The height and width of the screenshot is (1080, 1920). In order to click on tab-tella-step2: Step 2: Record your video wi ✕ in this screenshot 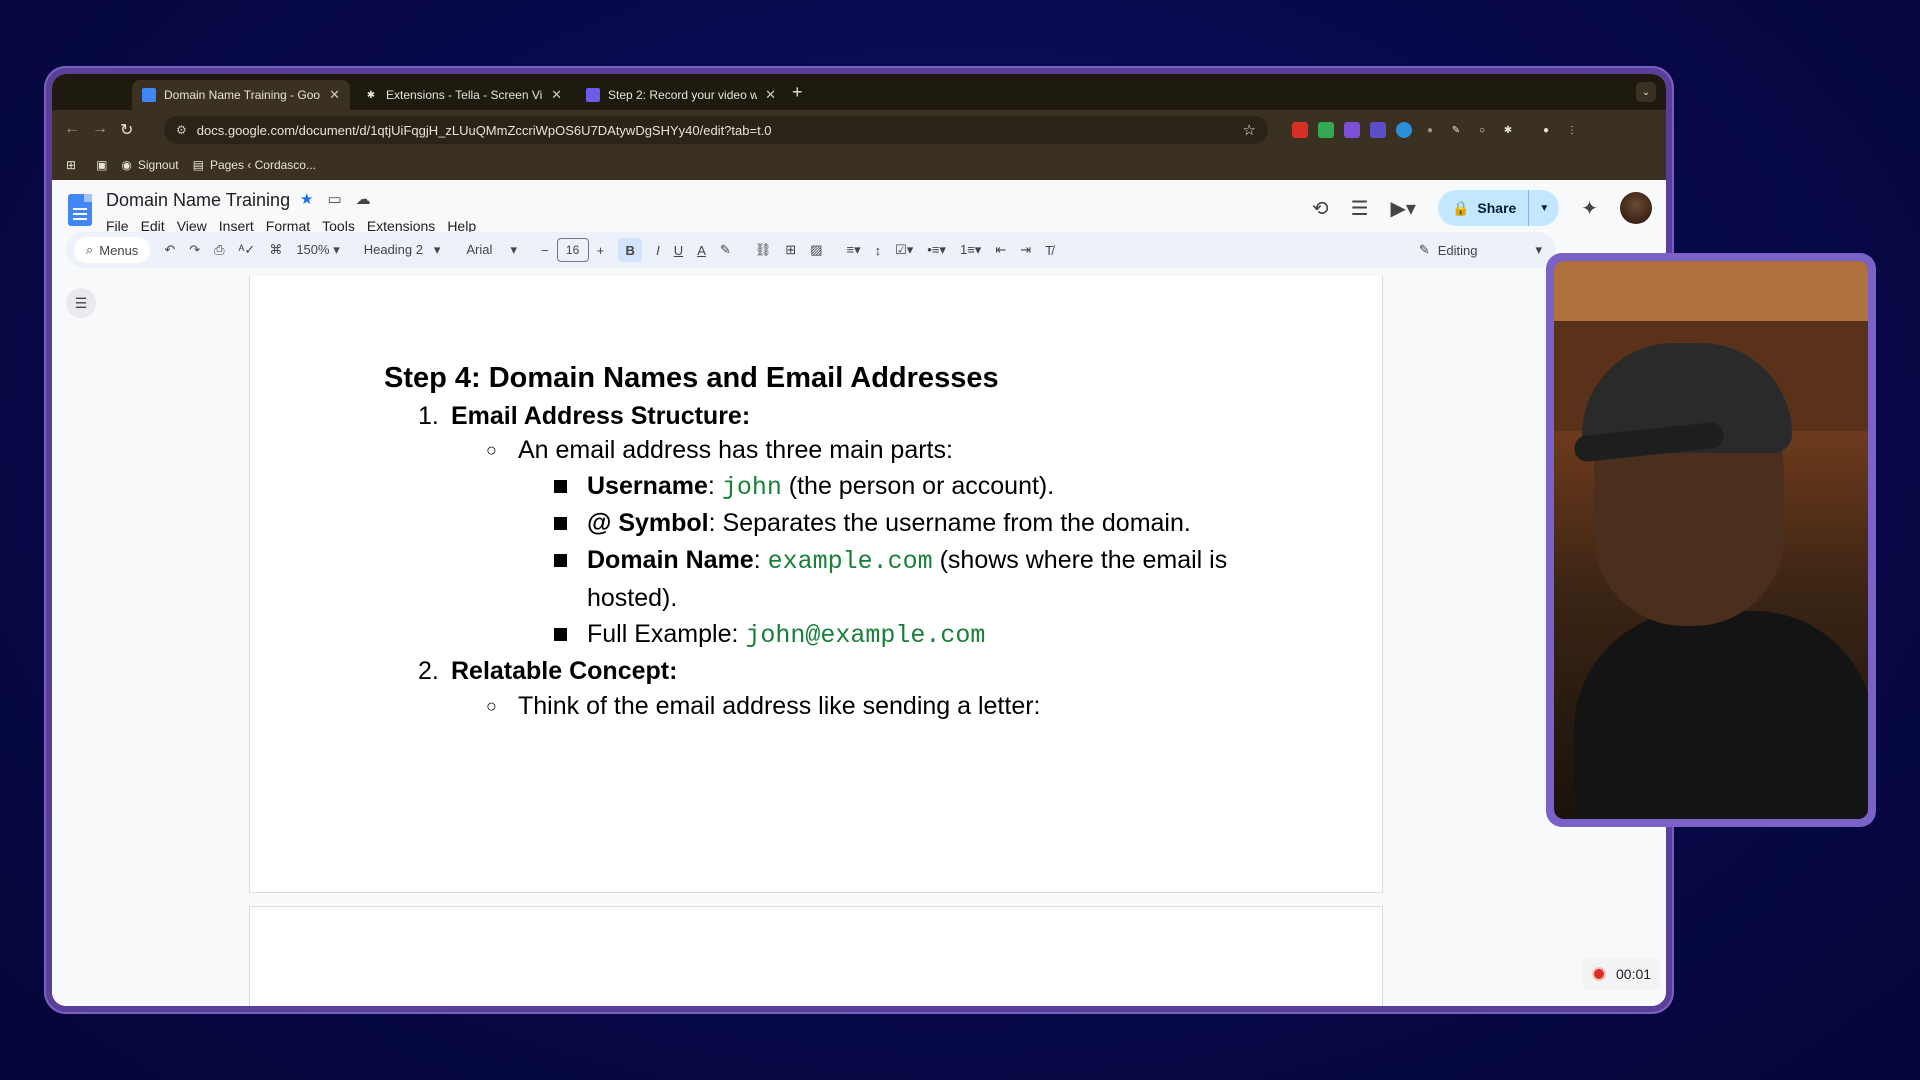, I will do `click(681, 95)`.